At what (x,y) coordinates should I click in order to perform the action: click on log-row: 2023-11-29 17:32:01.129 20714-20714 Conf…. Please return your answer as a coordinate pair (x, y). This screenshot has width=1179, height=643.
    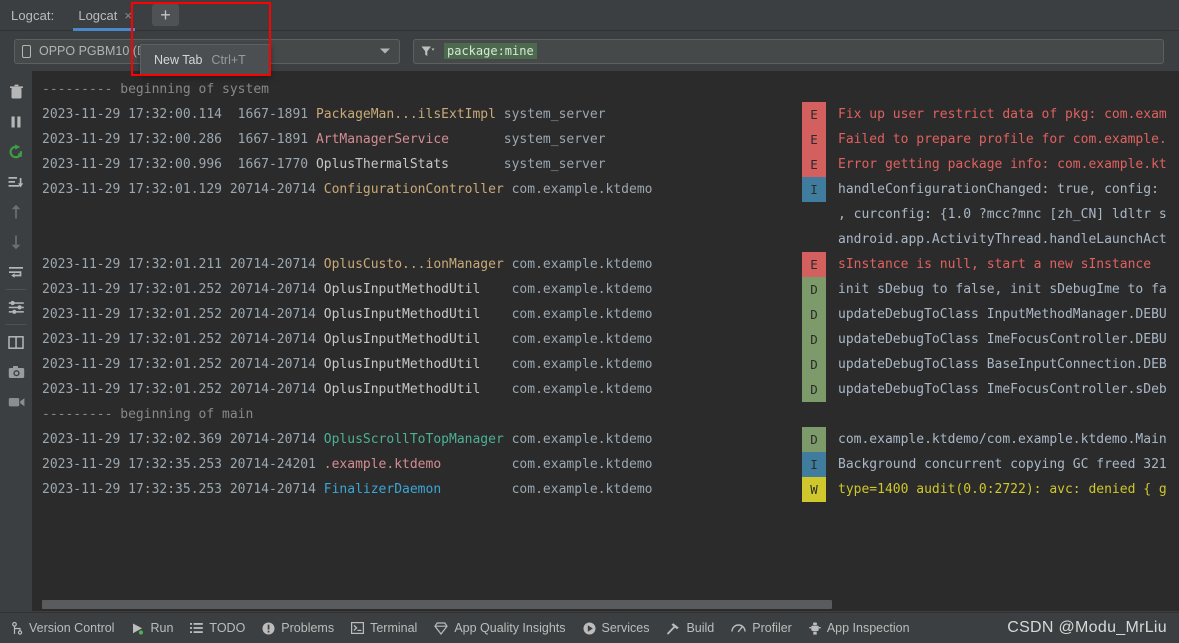
    Looking at the image, I should click on (605, 189).